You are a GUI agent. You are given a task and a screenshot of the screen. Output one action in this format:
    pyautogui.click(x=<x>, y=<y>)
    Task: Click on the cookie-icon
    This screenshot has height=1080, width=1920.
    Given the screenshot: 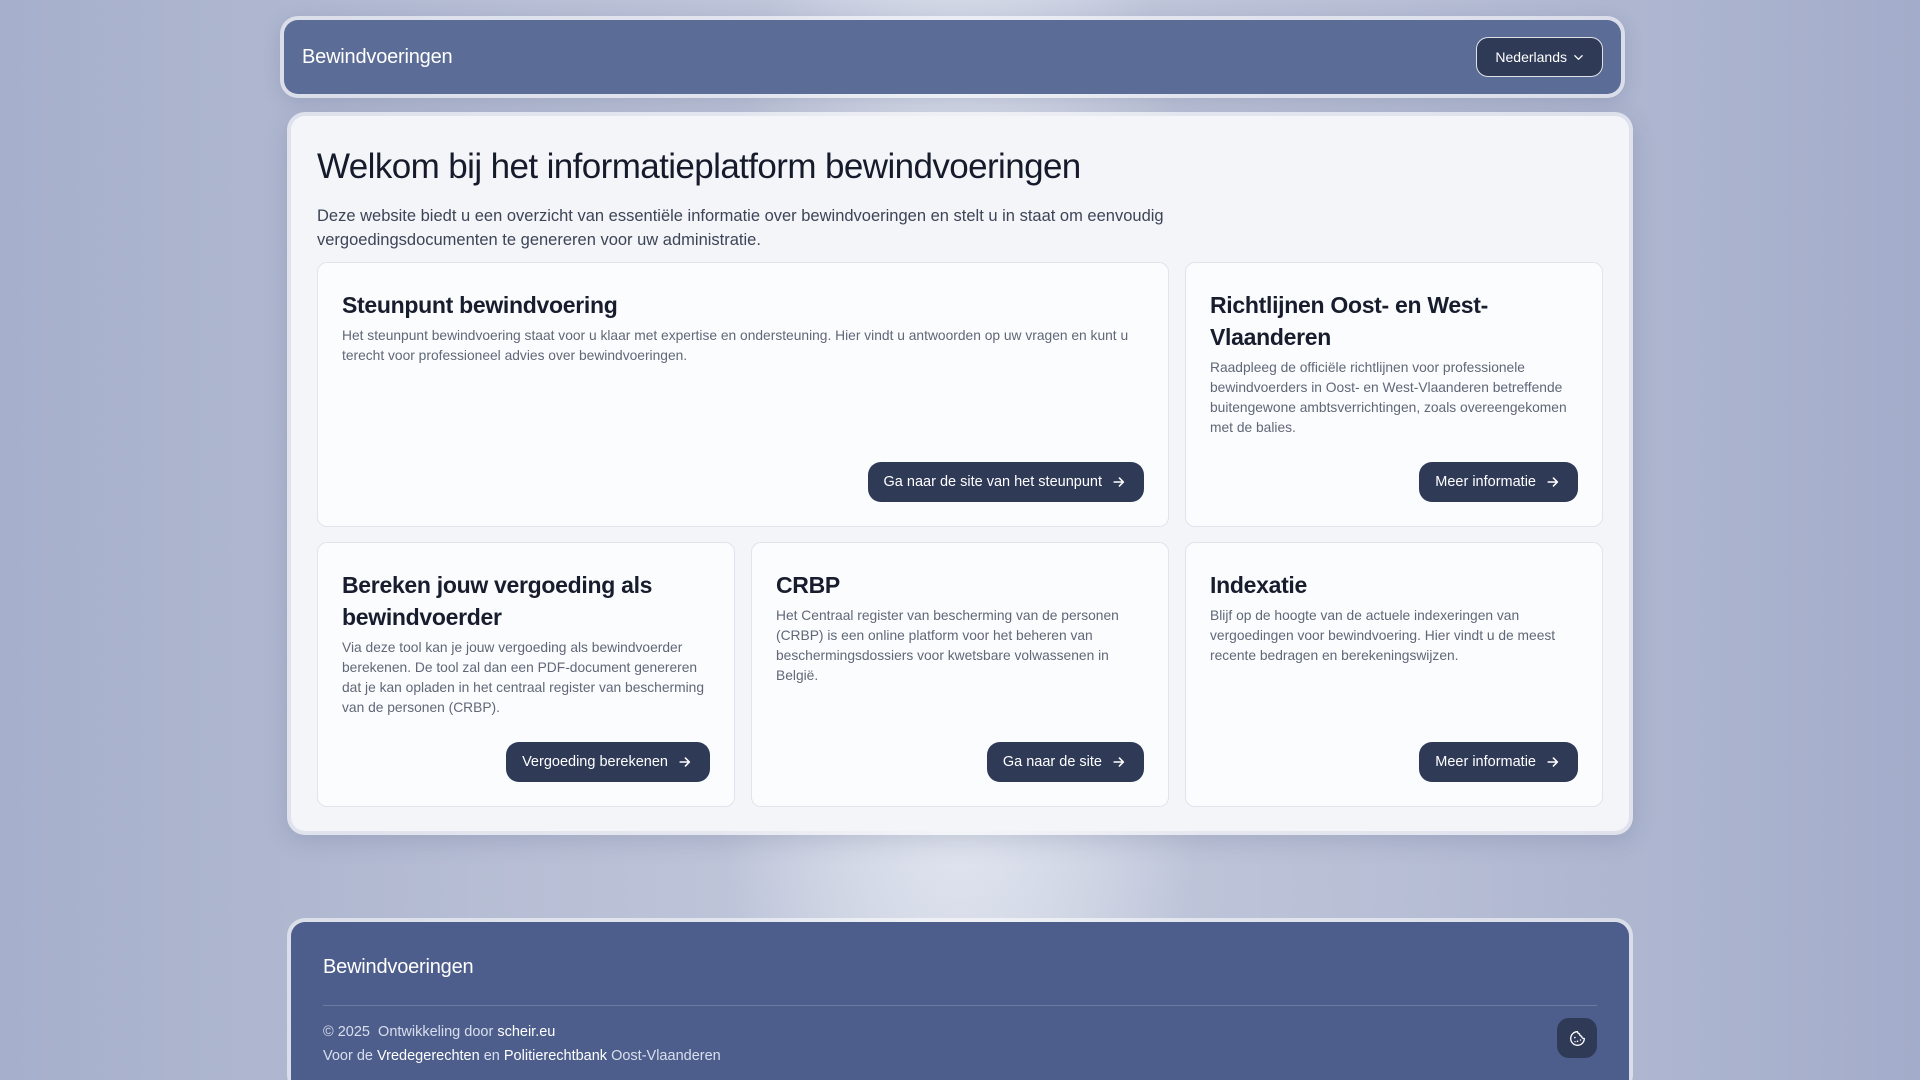 What is the action you would take?
    pyautogui.click(x=1577, y=1038)
    